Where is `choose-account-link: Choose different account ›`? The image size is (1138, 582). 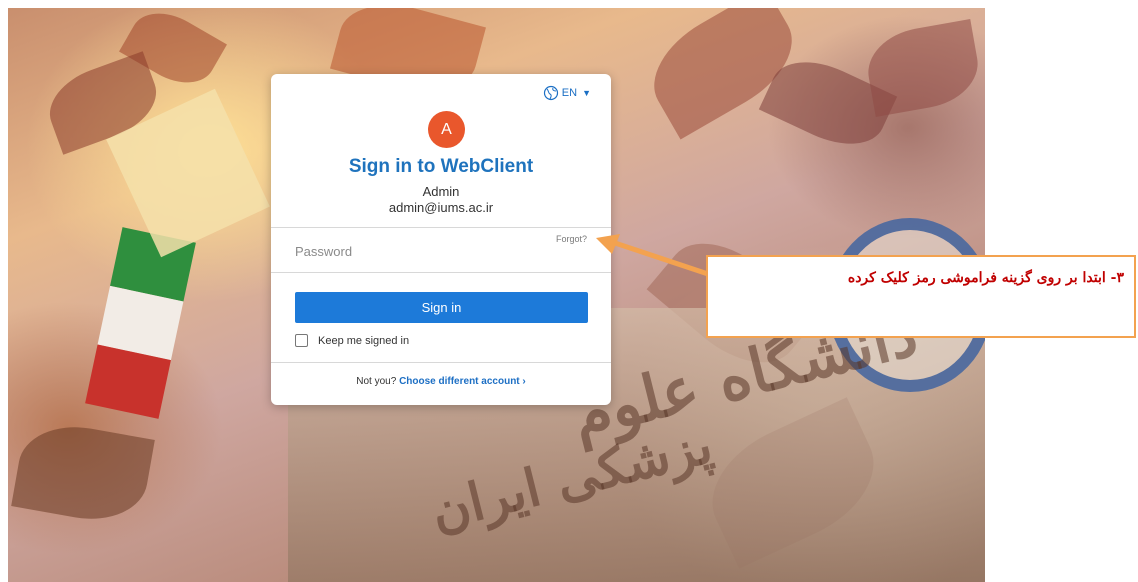
choose-account-link: Choose different account › is located at coordinates (462, 381).